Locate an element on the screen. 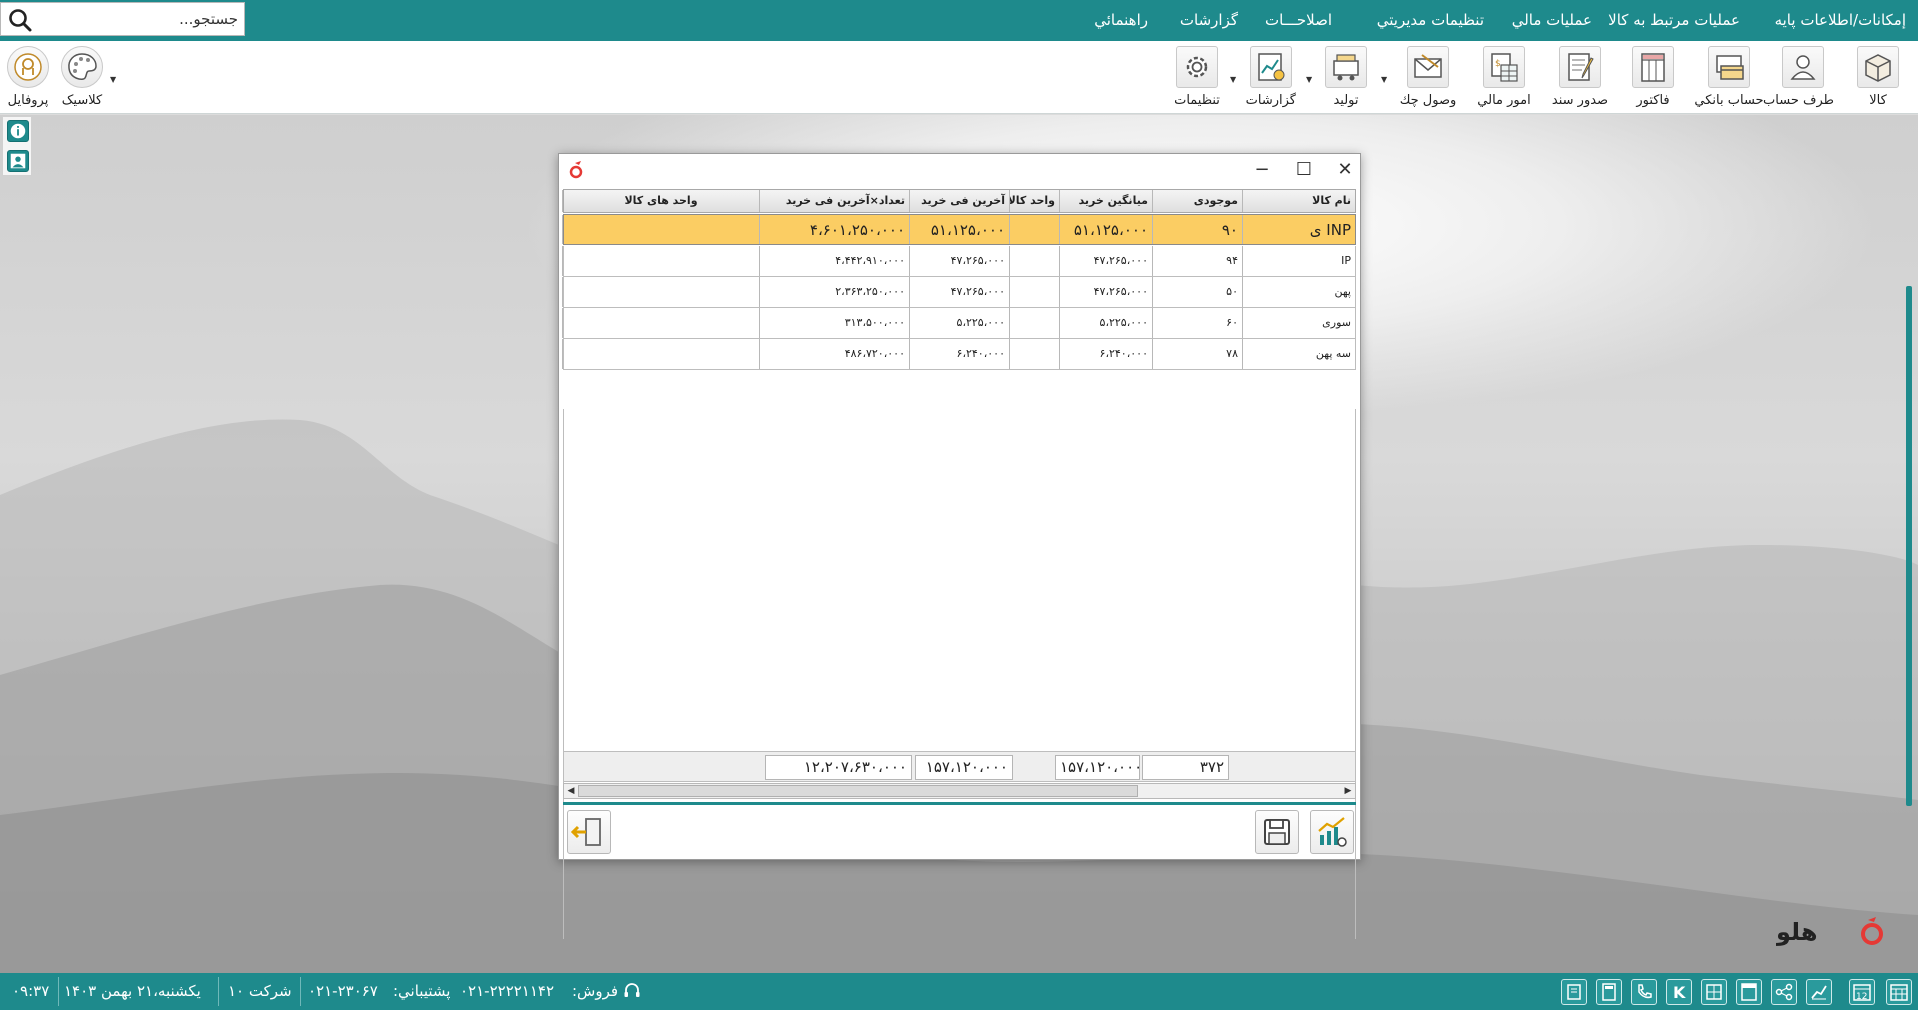  cell-total: ۲،۳۶۳،۲۵۰،۰۰۰ is located at coordinates (834, 292).